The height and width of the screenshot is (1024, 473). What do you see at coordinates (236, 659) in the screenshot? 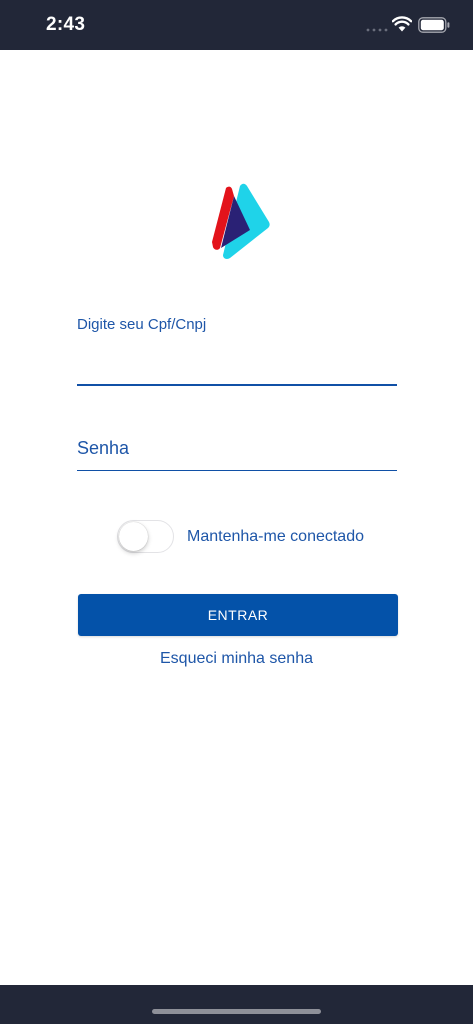
I see `forgot-password-link: Esqueci minha senha` at bounding box center [236, 659].